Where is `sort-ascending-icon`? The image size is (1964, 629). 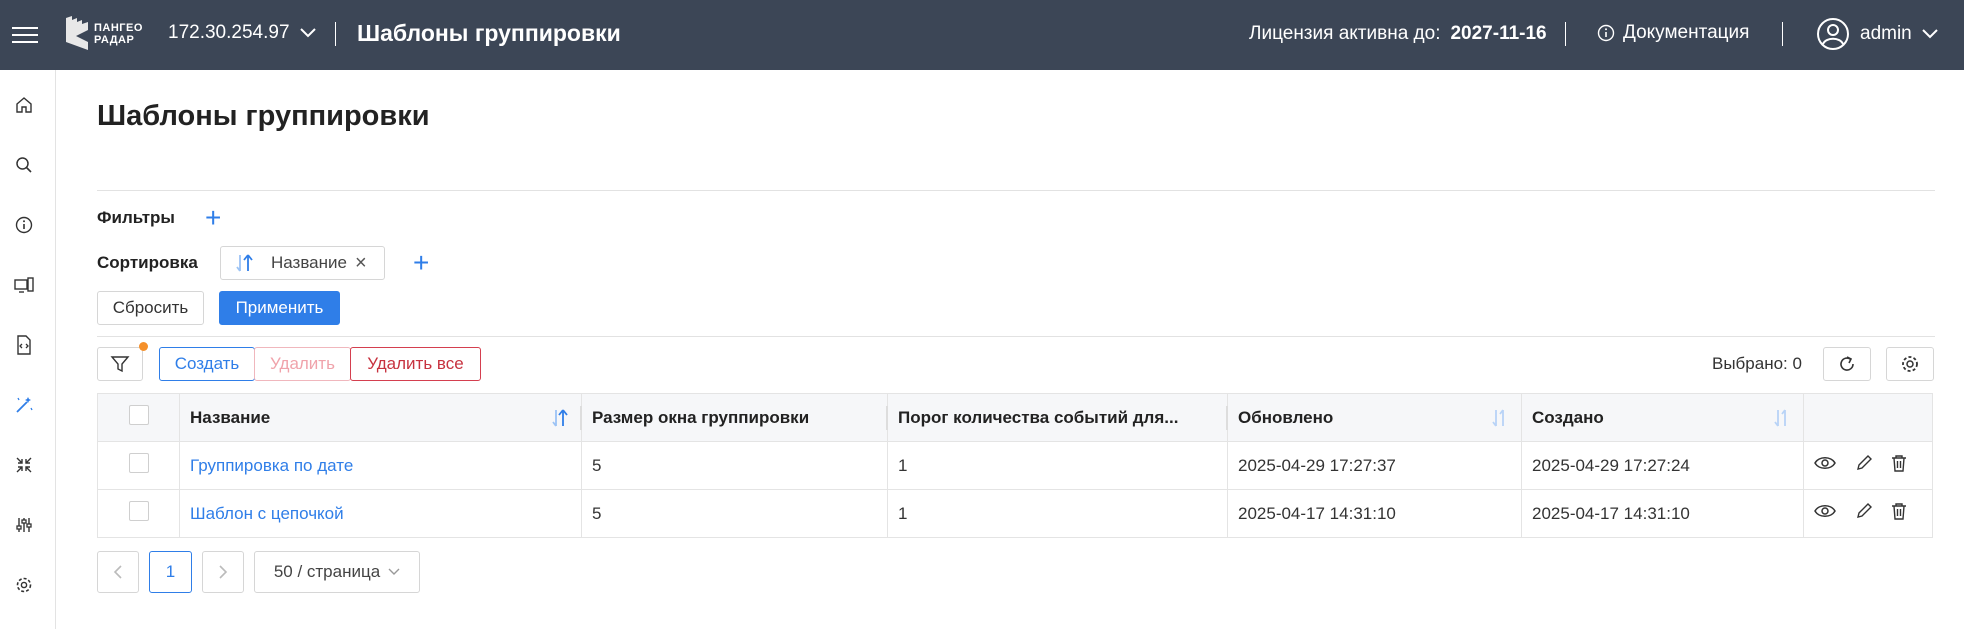 sort-ascending-icon is located at coordinates (560, 418).